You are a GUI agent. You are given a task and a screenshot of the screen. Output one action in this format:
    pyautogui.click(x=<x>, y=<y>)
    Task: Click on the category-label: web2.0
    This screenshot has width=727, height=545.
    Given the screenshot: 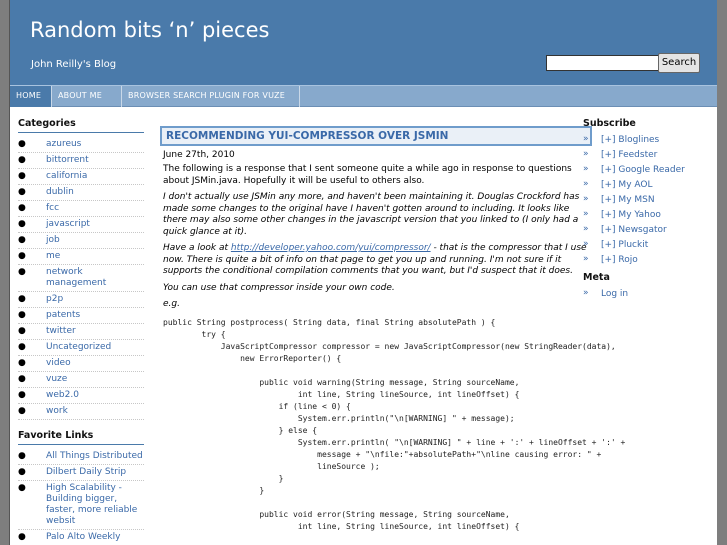 What is the action you would take?
    pyautogui.click(x=62, y=395)
    